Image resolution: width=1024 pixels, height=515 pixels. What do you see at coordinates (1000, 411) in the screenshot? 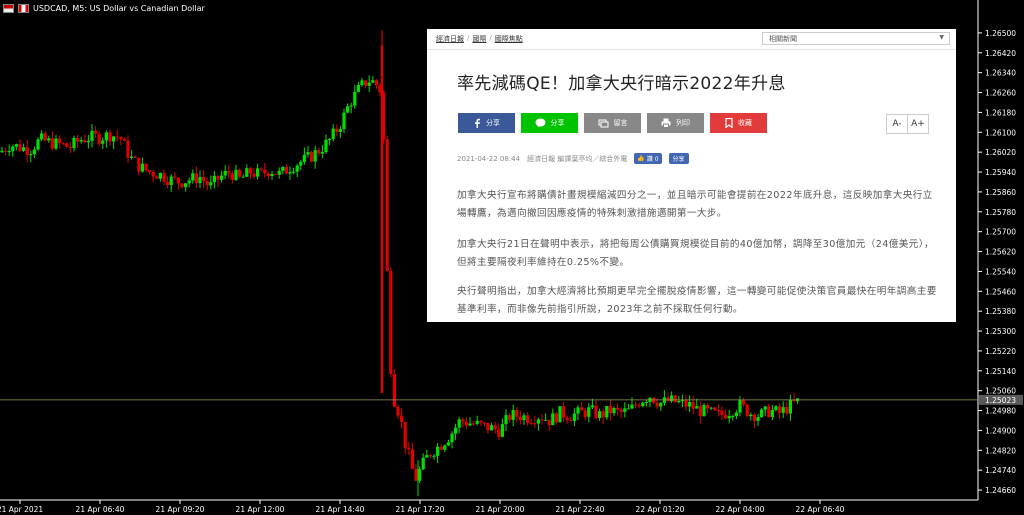
I see `price-tick-label: 1.24980` at bounding box center [1000, 411].